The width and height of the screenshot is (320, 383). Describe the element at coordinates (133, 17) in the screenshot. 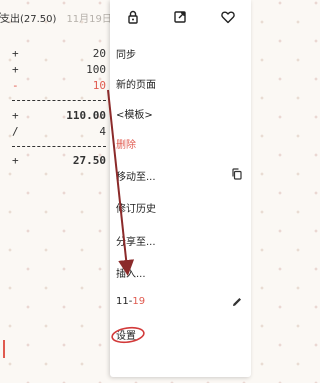

I see `lock-icon` at that location.